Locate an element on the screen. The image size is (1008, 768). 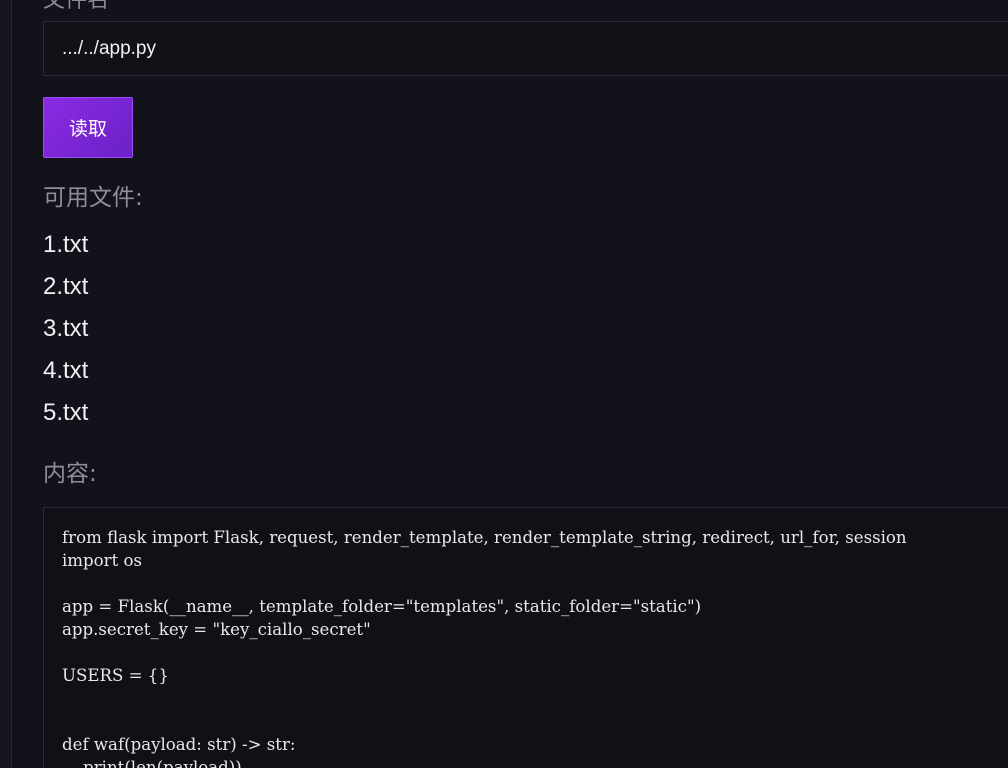
read-button: 读取 is located at coordinates (88, 127).